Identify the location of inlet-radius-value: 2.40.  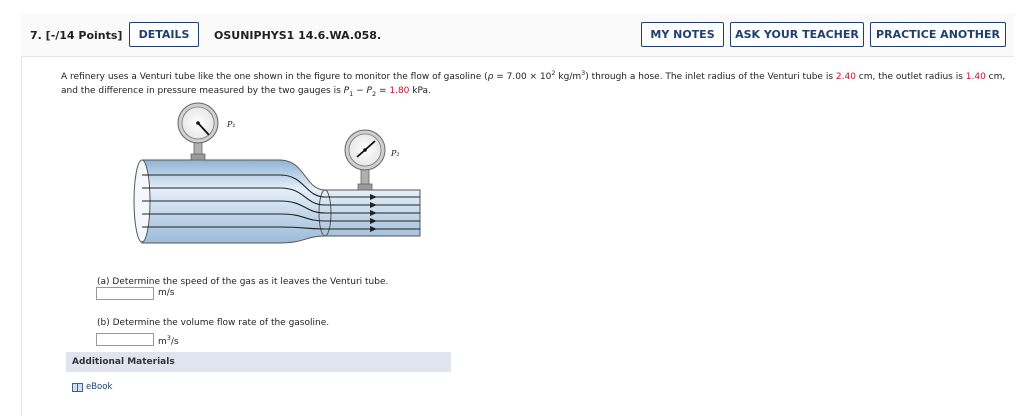
(845, 77).